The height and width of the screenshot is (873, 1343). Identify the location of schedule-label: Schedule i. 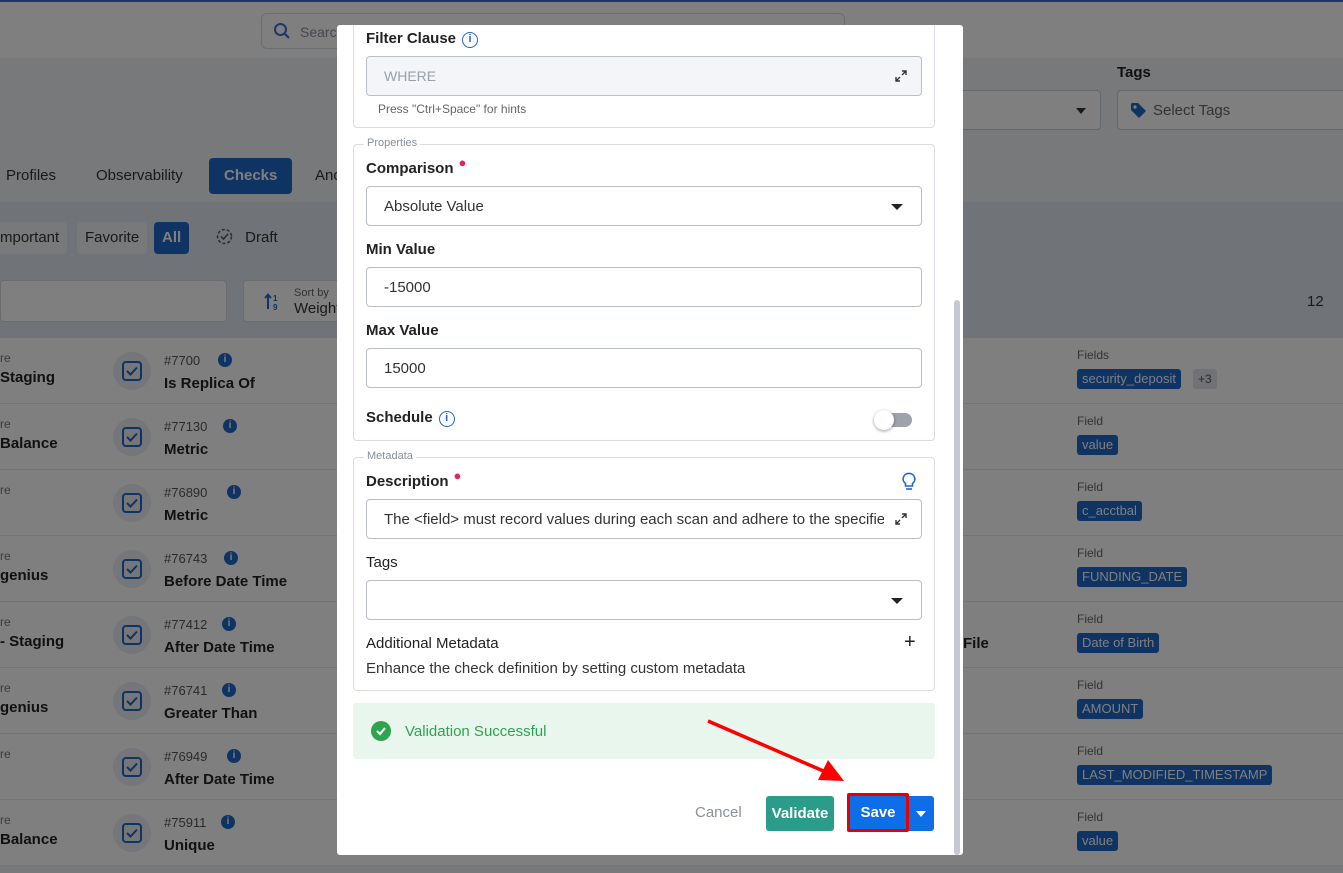
(410, 418).